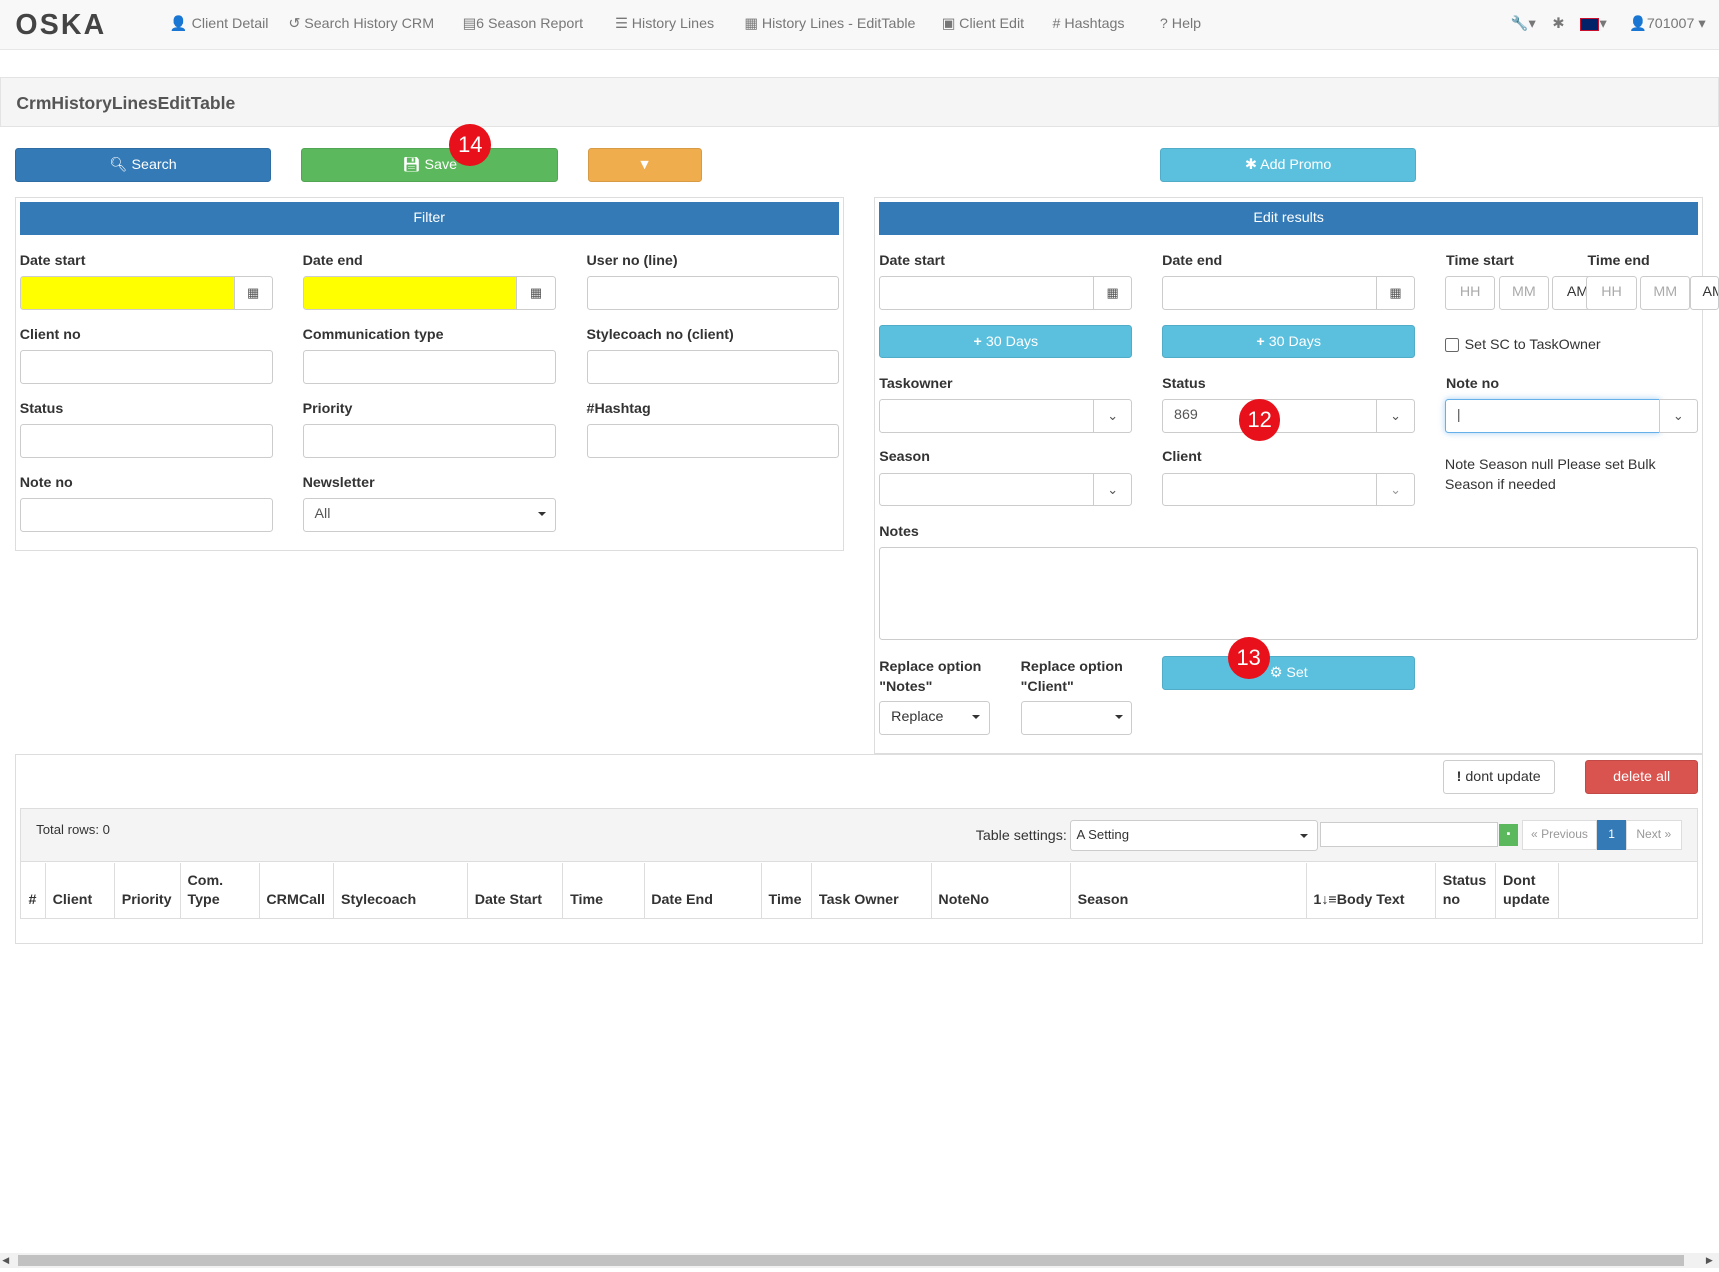  Describe the element at coordinates (298, 901) in the screenshot. I see `column-header: CRMCall` at that location.